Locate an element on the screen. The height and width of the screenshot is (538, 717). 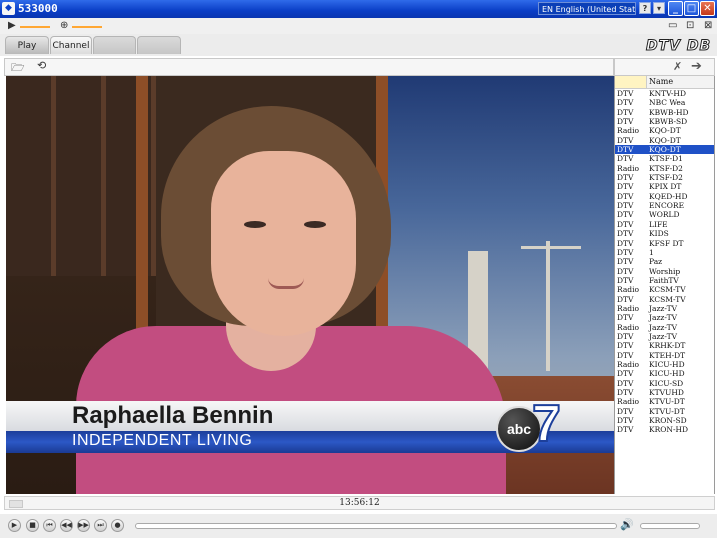
channel-row: DTV KRON-HD is located at coordinates (664, 429).